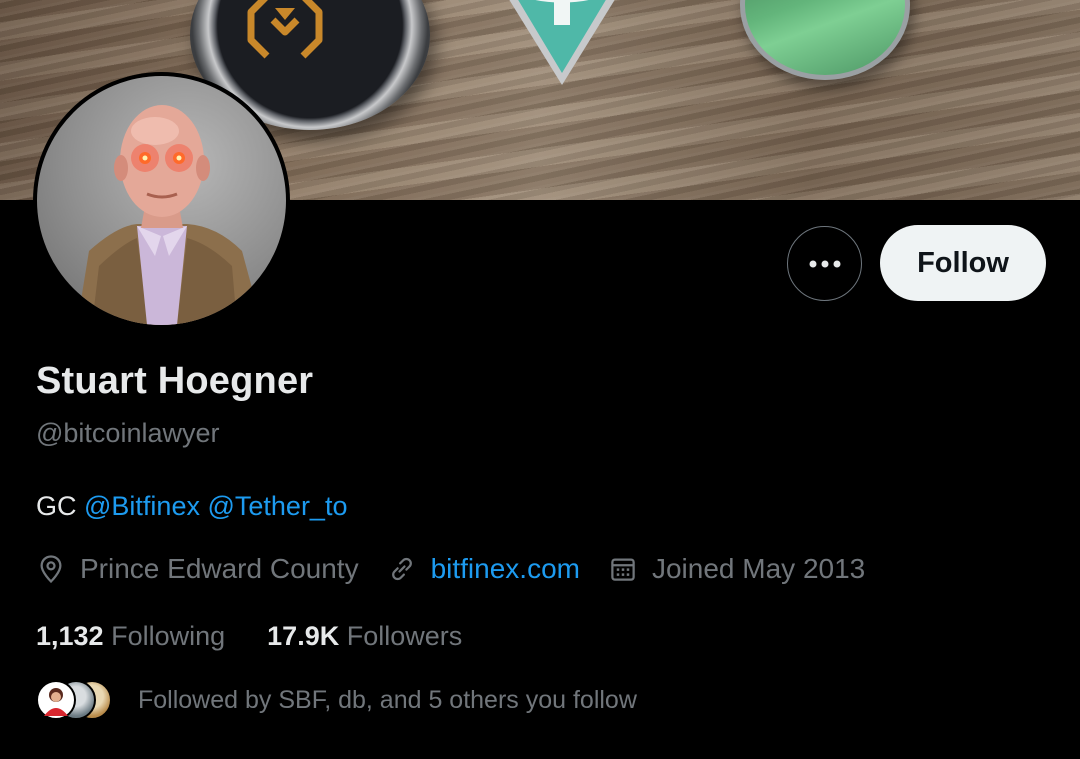  Describe the element at coordinates (562, 42) in the screenshot. I see `banner-tether-pin` at that location.